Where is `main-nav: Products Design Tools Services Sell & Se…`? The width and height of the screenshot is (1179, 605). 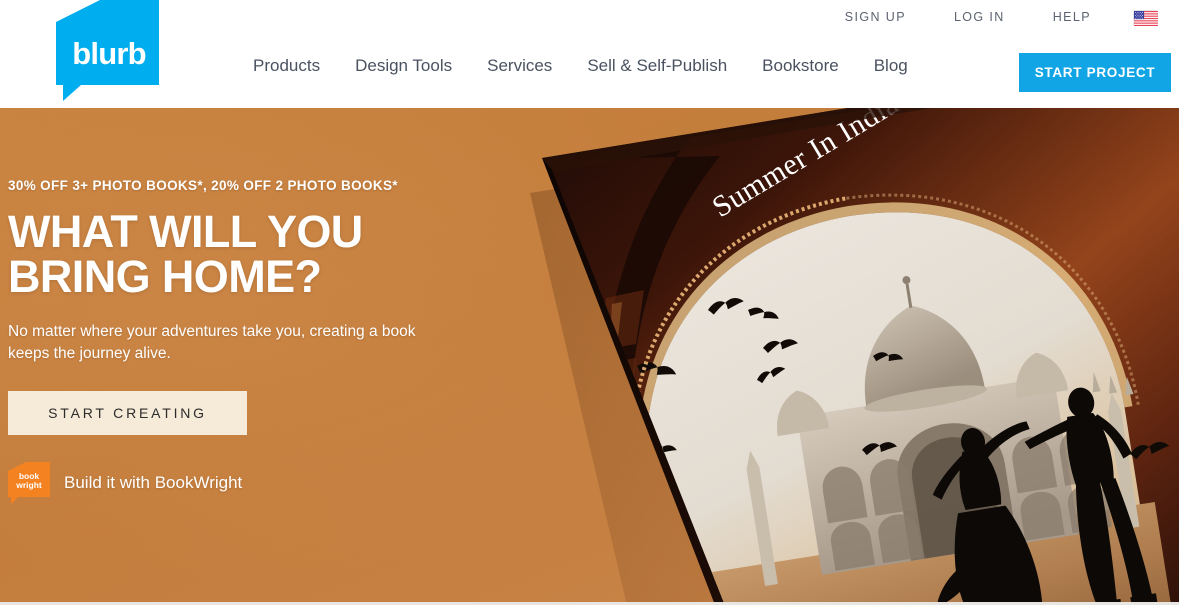
main-nav: Products Design Tools Services Sell & Se… is located at coordinates (580, 66).